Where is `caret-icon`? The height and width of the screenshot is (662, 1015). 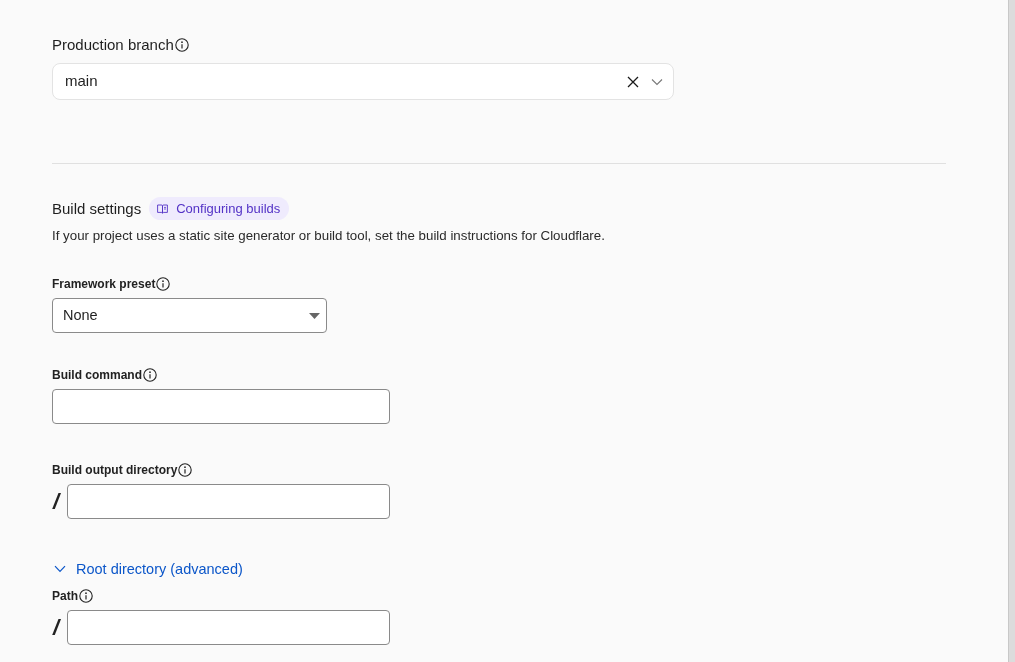 caret-icon is located at coordinates (314, 315).